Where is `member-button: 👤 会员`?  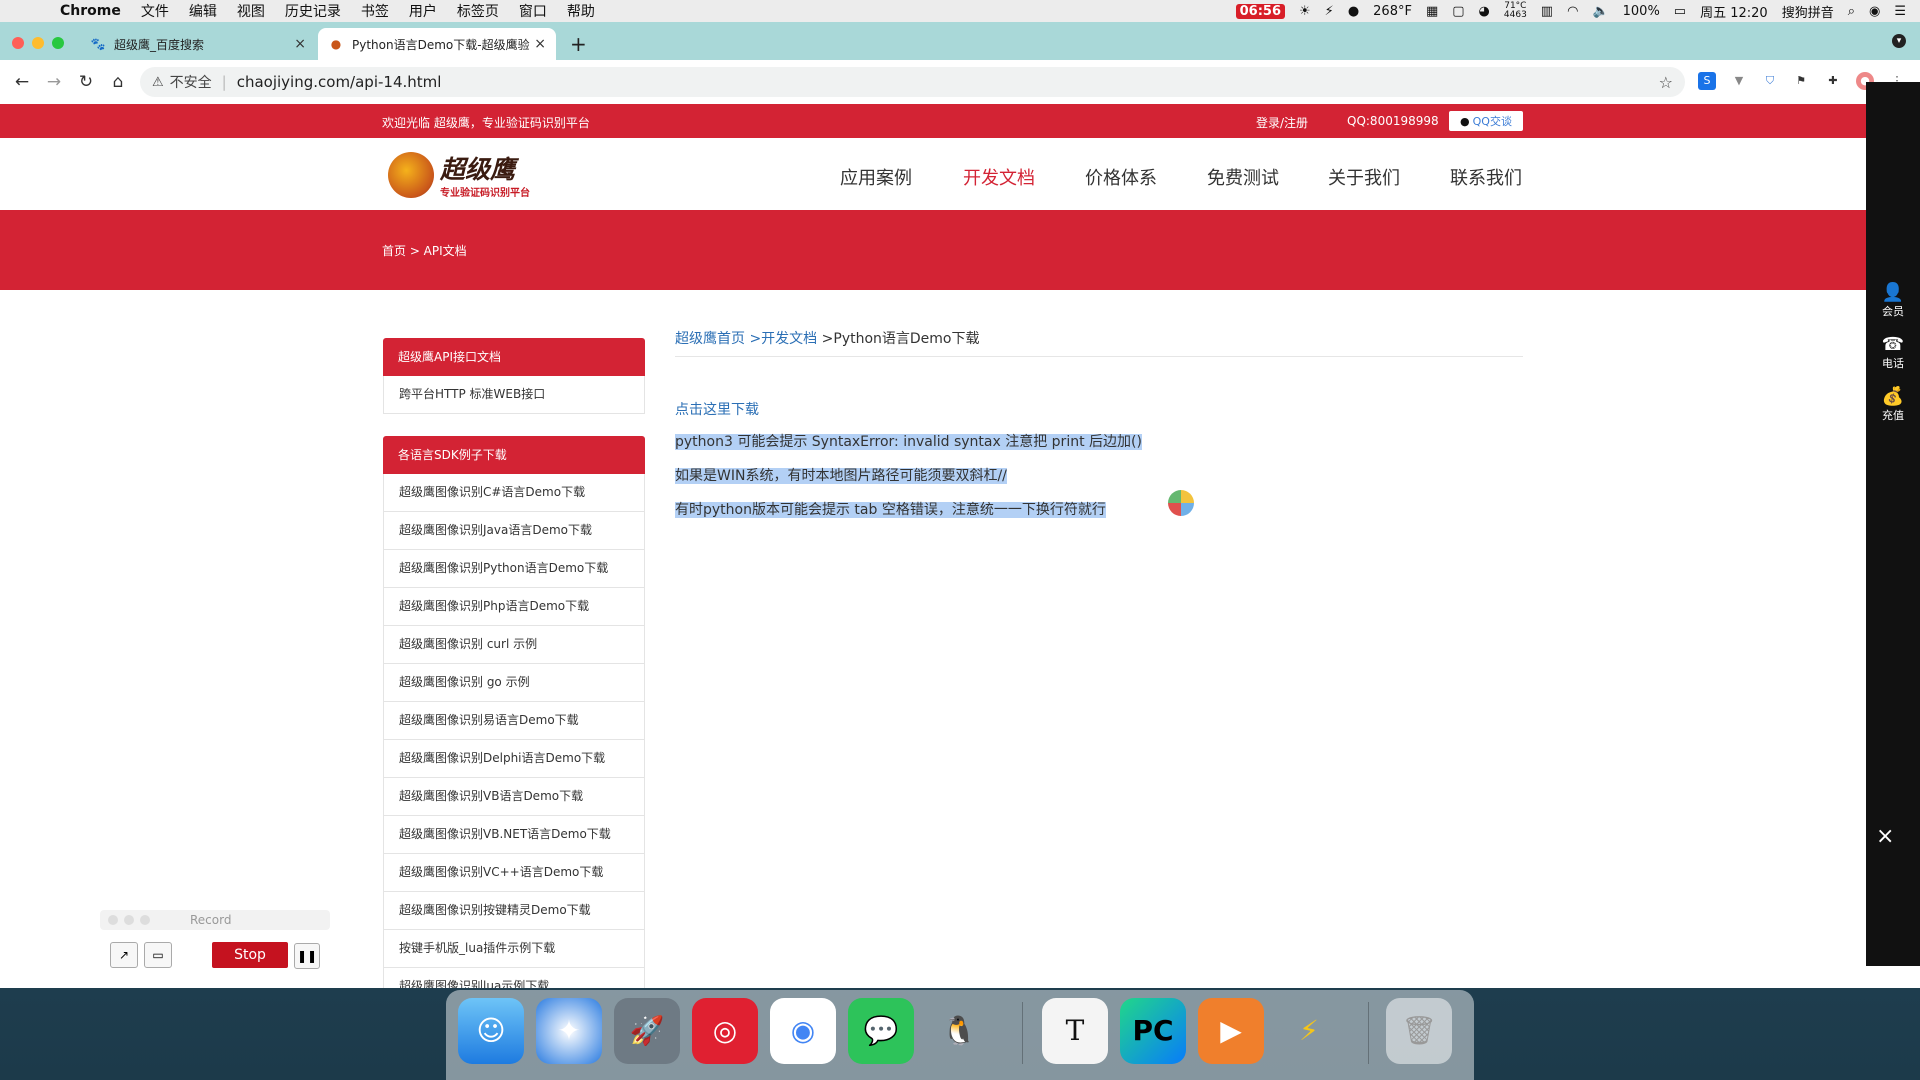 member-button: 👤 会员 is located at coordinates (1893, 300).